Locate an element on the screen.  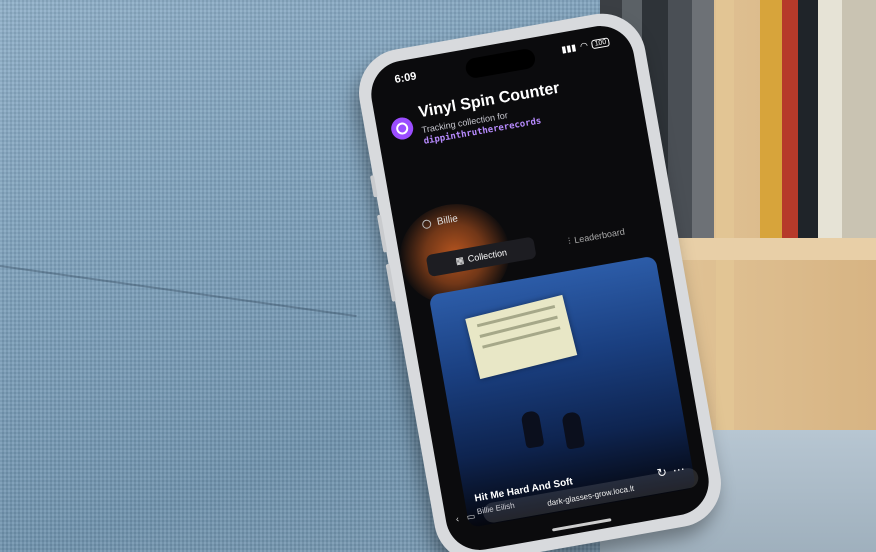
wifi-icon: ◠ is located at coordinates (584, 46).